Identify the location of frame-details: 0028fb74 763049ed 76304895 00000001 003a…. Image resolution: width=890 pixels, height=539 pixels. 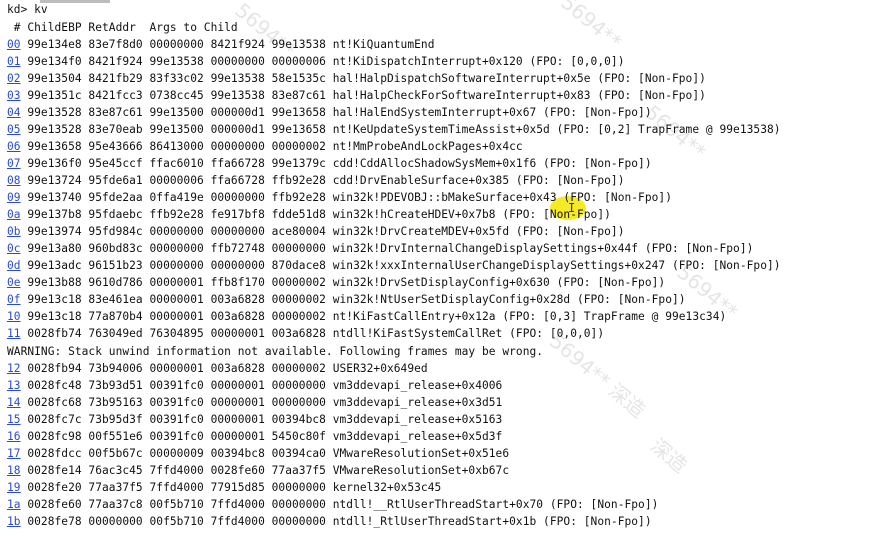
(312, 333).